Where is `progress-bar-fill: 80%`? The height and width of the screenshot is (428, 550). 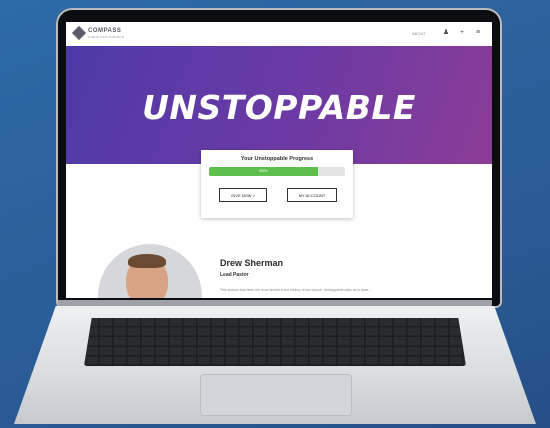
progress-bar-fill: 80% is located at coordinates (263, 171).